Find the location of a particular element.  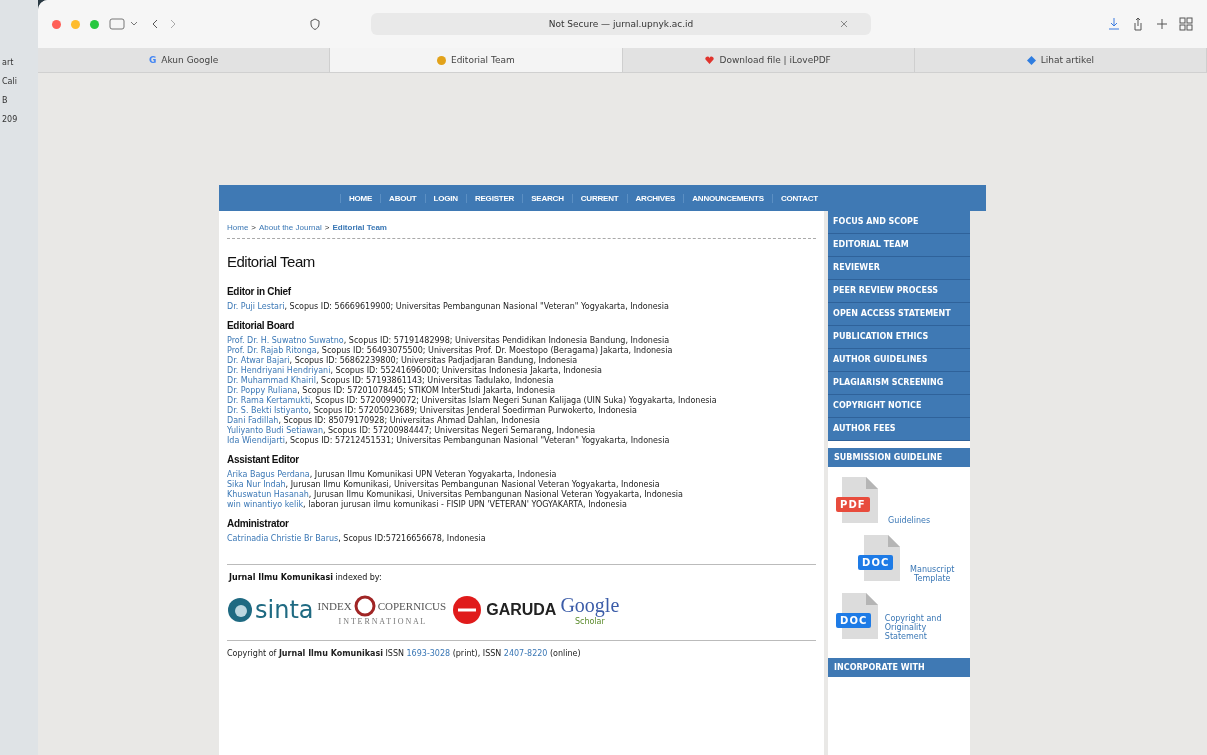

section-heading: Administrator is located at coordinates (258, 523).